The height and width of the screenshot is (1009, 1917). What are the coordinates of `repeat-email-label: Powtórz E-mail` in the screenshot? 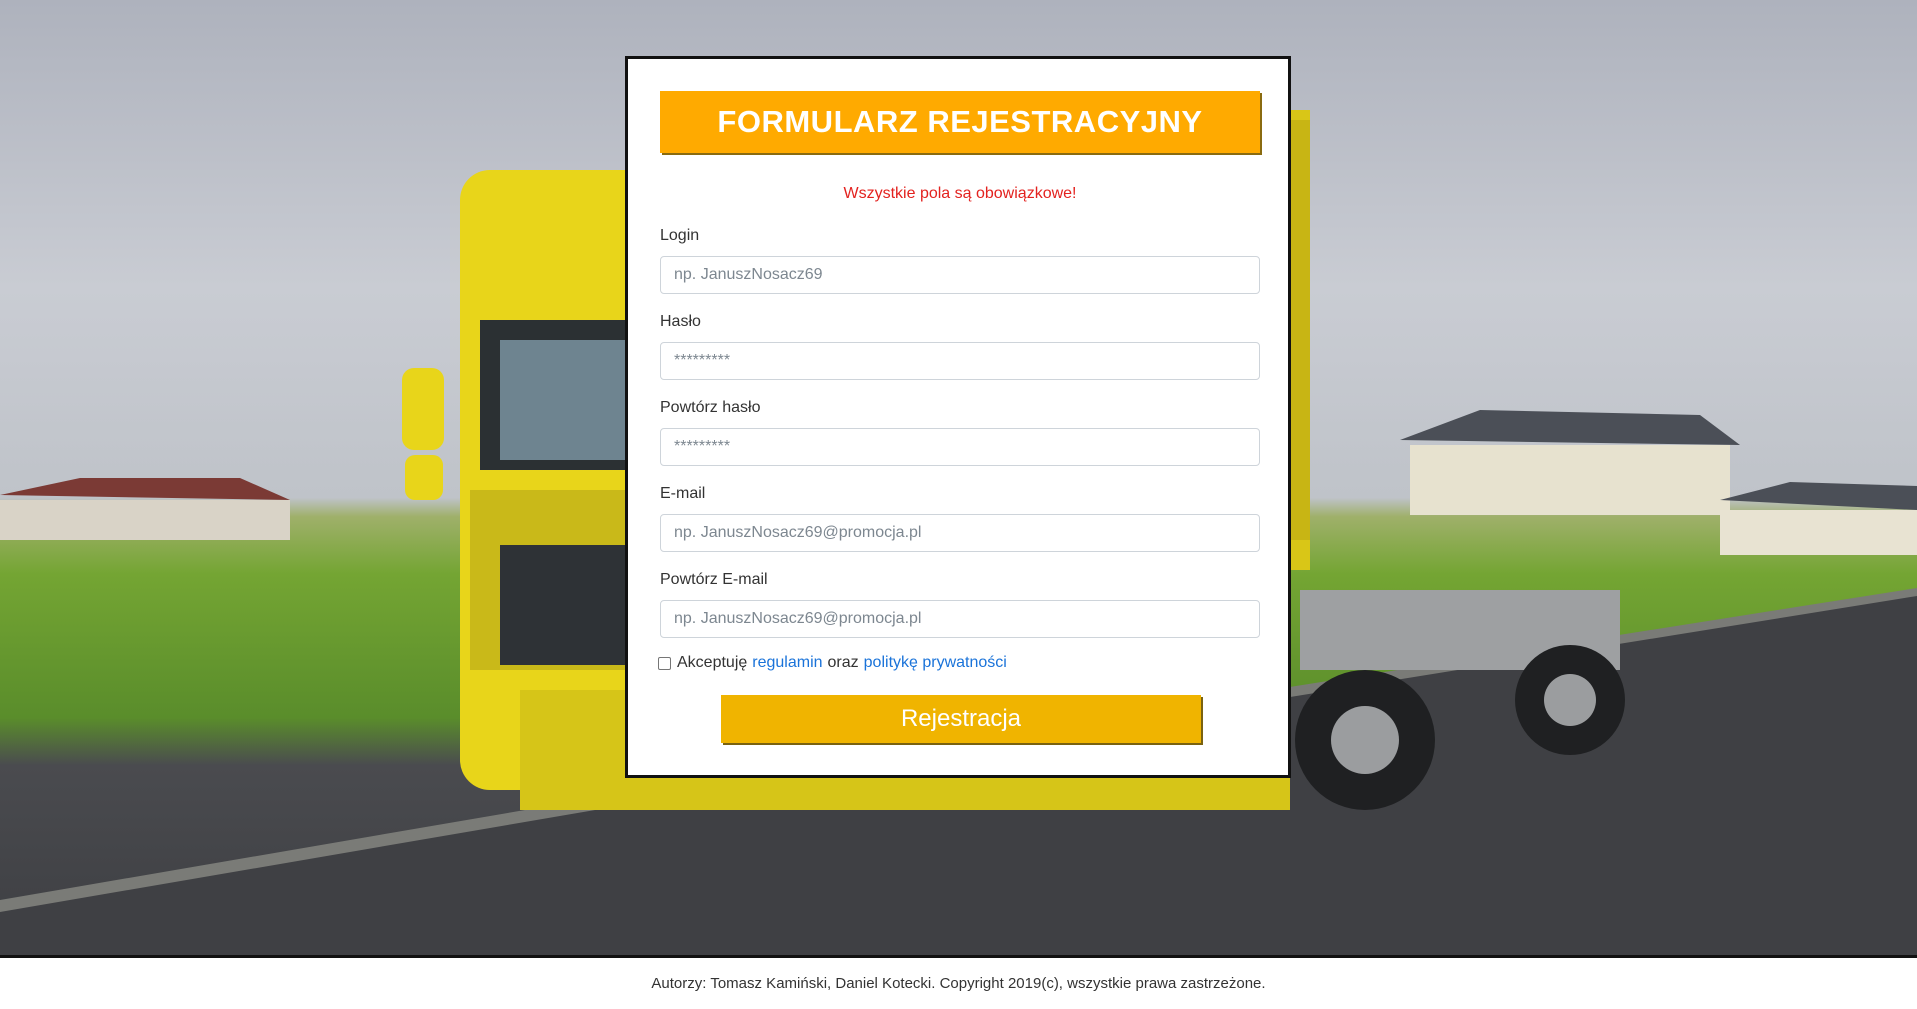 It's located at (714, 579).